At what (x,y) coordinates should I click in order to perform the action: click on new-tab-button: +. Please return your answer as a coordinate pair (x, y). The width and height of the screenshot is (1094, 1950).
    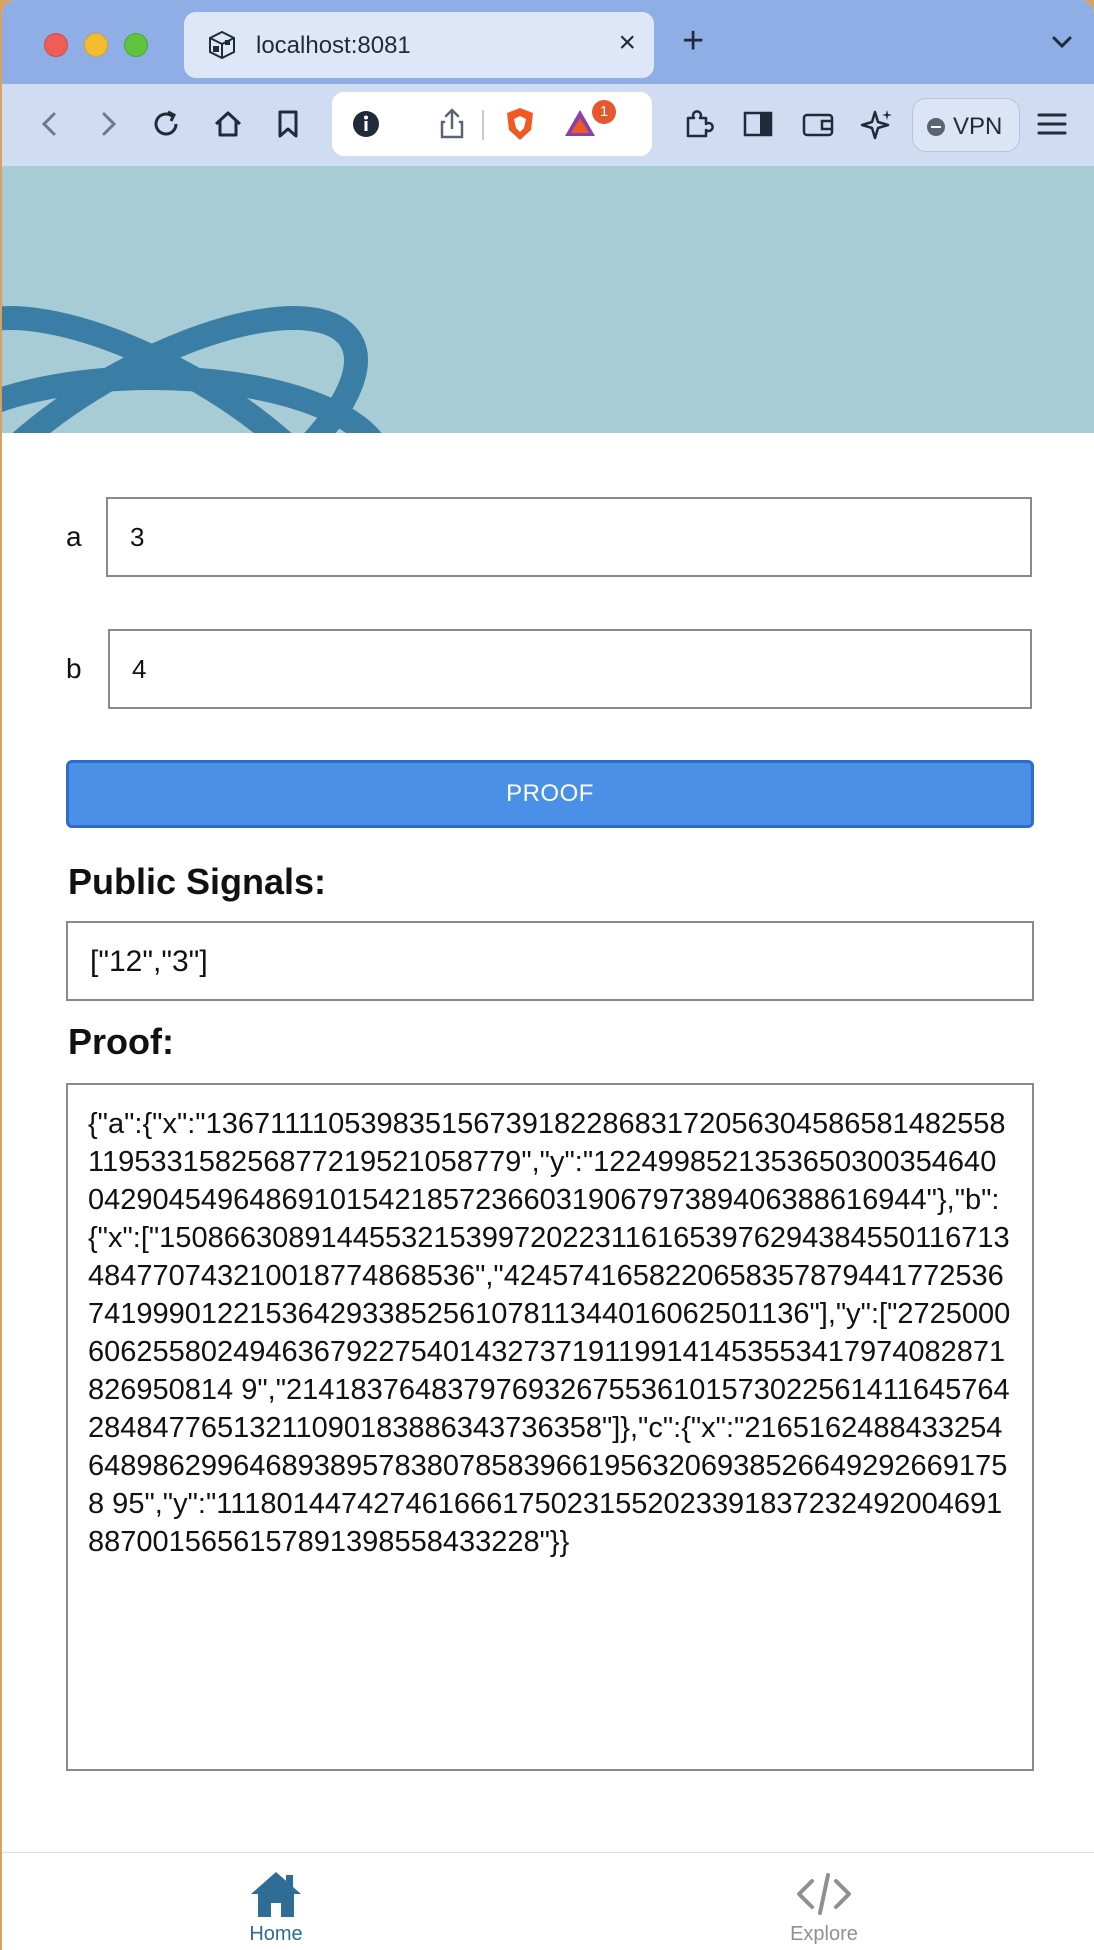
    Looking at the image, I should click on (693, 41).